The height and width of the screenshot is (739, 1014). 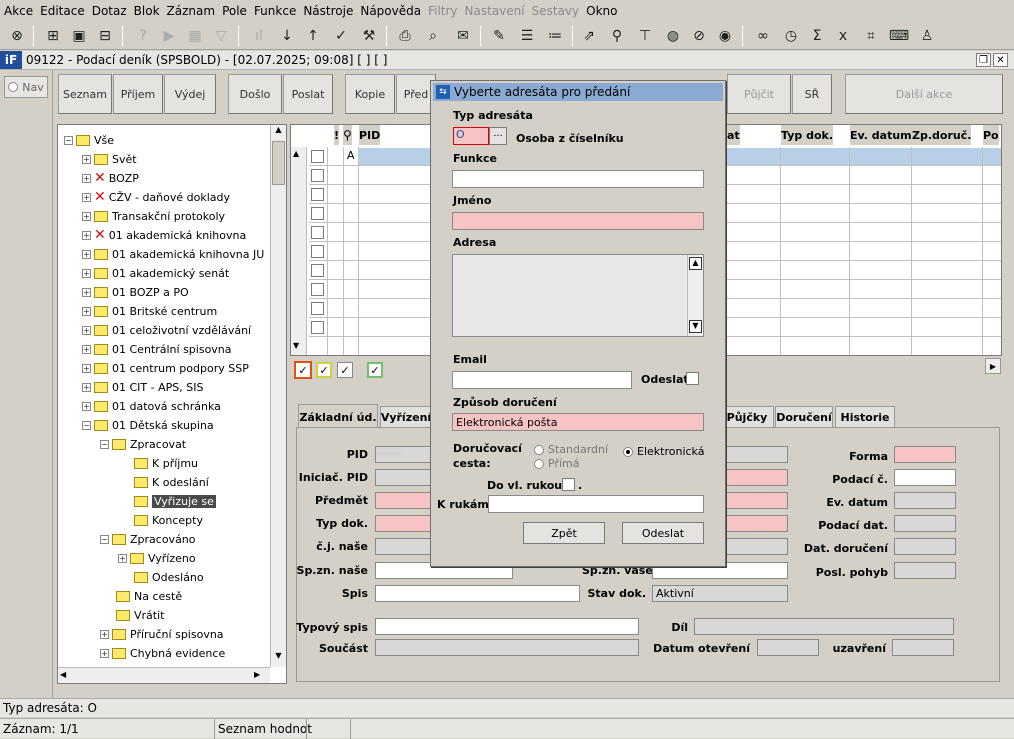 What do you see at coordinates (843, 36) in the screenshot?
I see `excel-icon: x` at bounding box center [843, 36].